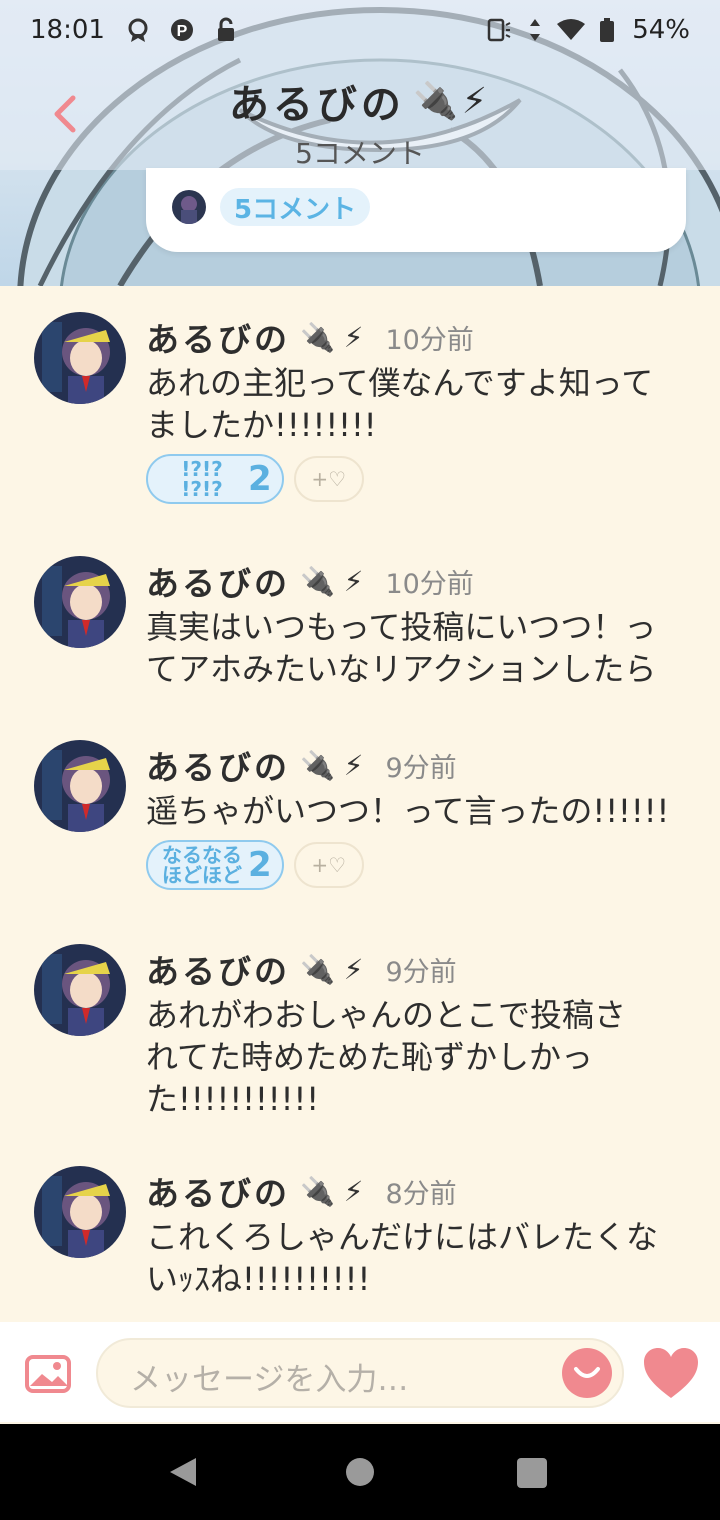 The image size is (720, 1520). I want to click on title-emoji: 🔌⚡, so click(452, 101).